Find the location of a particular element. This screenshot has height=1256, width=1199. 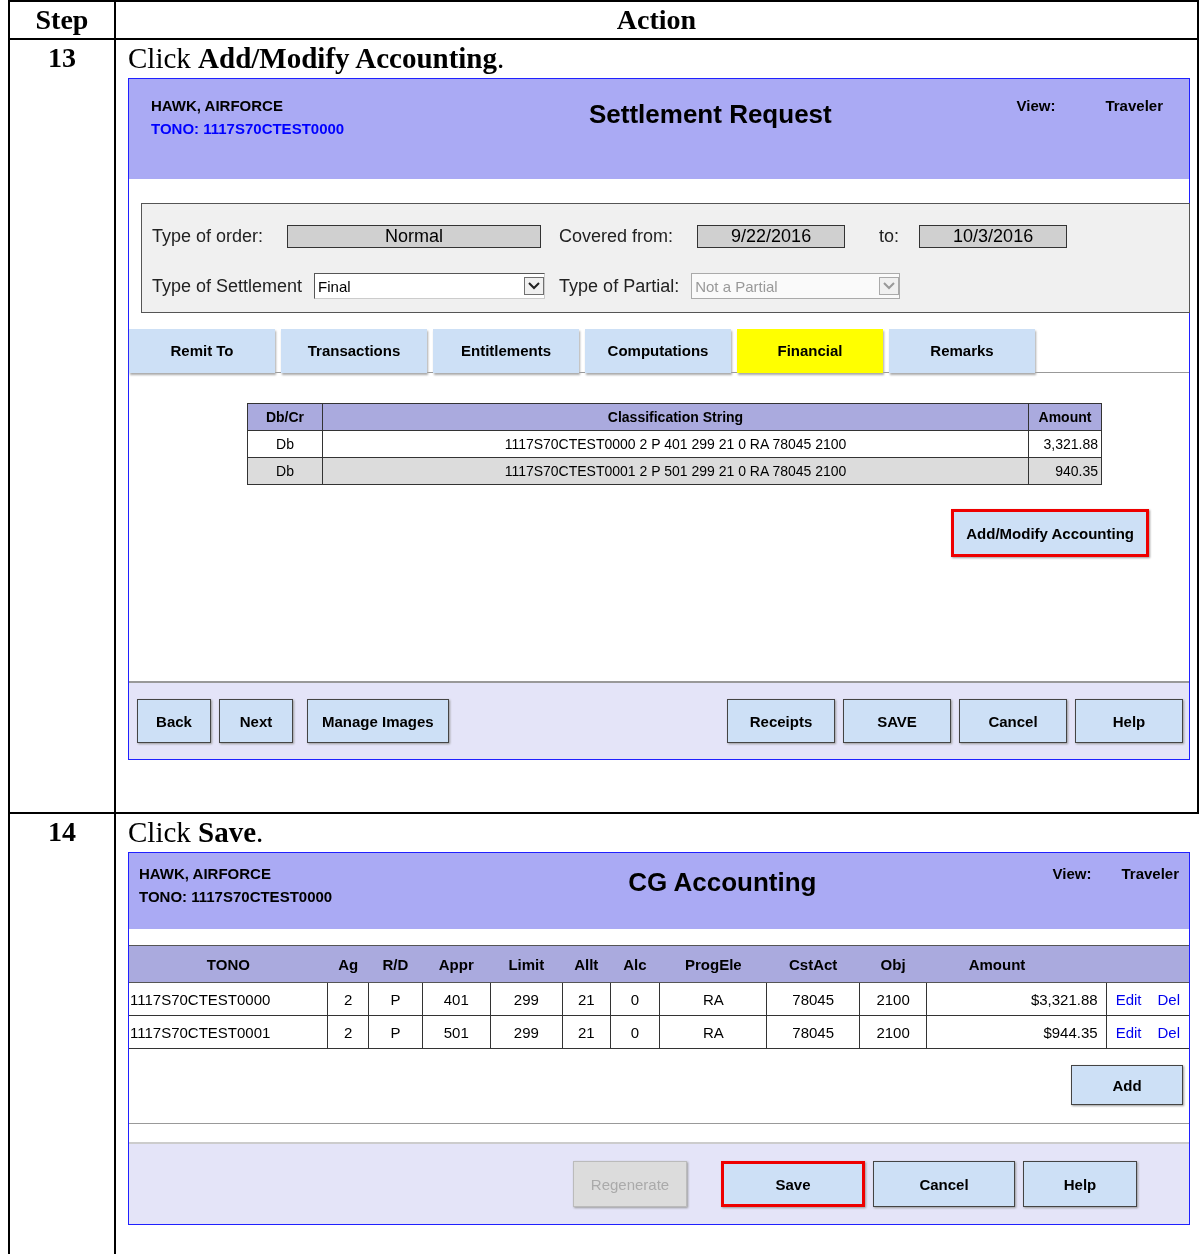

tab: Financial is located at coordinates (810, 351).